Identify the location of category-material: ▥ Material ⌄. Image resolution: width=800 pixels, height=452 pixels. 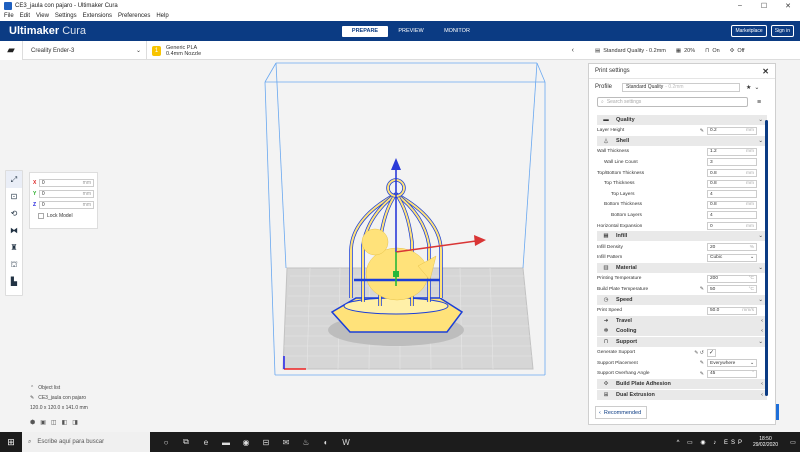
(682, 268).